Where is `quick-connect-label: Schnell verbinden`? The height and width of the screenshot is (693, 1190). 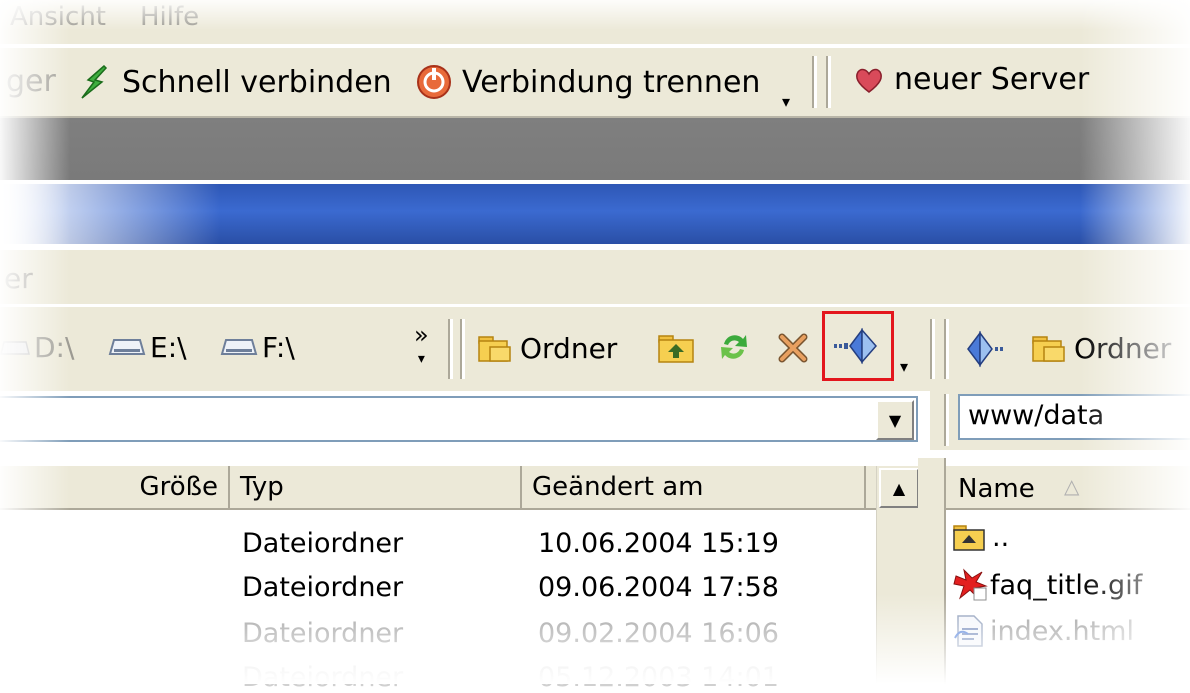 quick-connect-label: Schnell verbinden is located at coordinates (257, 82).